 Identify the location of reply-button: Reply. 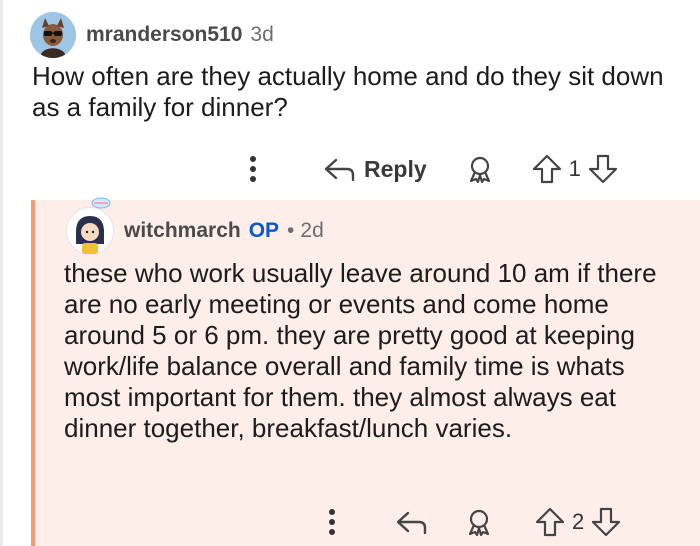
(374, 169).